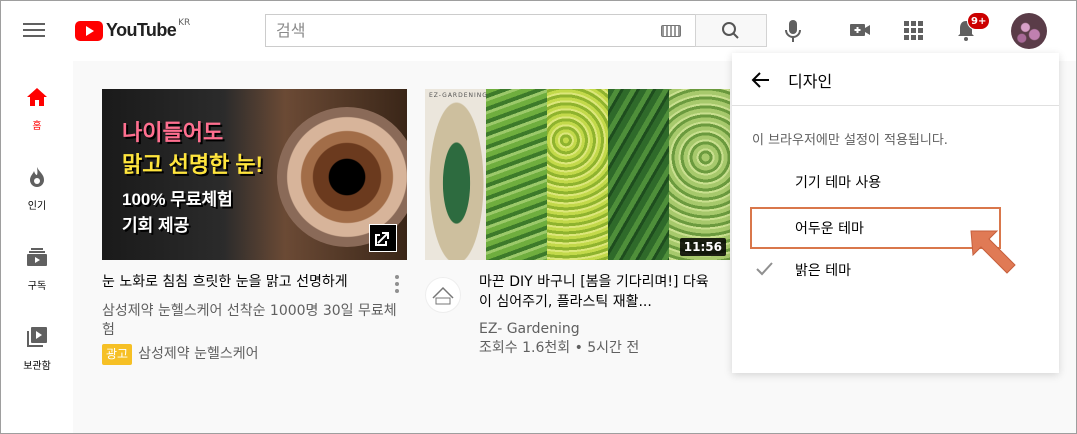 This screenshot has width=1077, height=434. I want to click on subscriptions-icon, so click(37, 257).